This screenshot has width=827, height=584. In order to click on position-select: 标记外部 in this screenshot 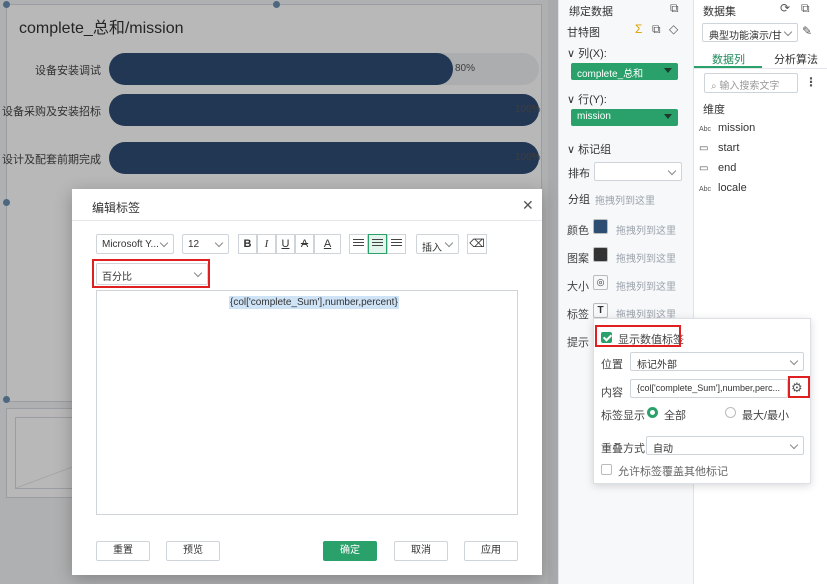, I will do `click(717, 361)`.